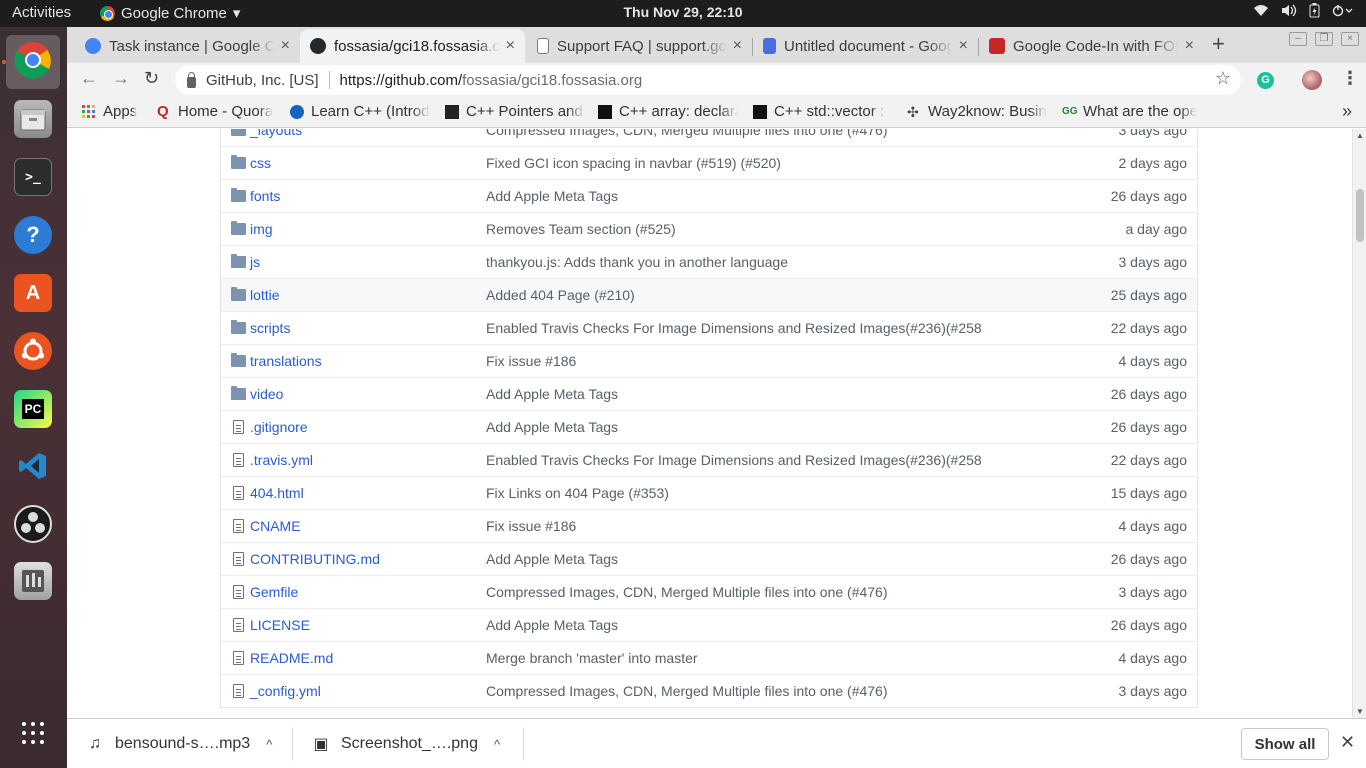  What do you see at coordinates (1350, 78) in the screenshot?
I see `chrome-menu-icon: ⋮` at bounding box center [1350, 78].